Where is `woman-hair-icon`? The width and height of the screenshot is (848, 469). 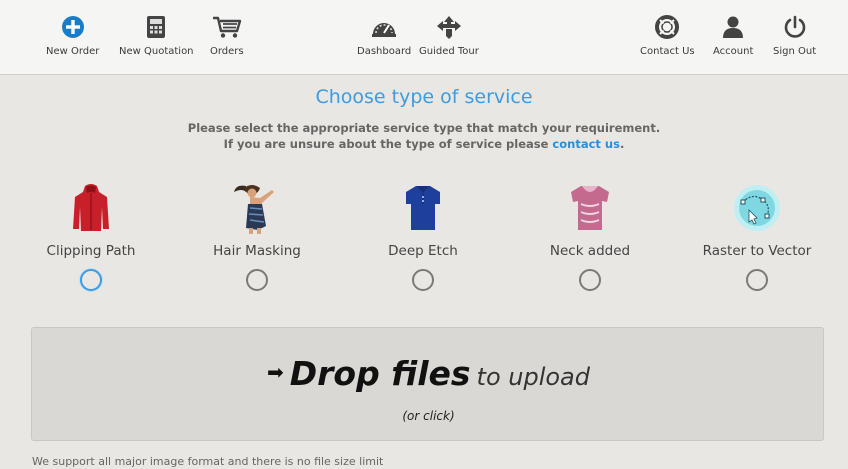 woman-hair-icon is located at coordinates (257, 208).